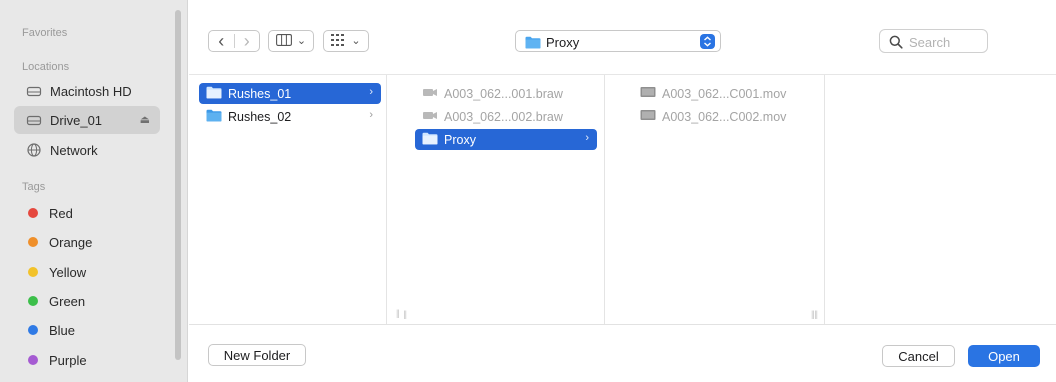 This screenshot has width=1056, height=382. What do you see at coordinates (178, 185) in the screenshot?
I see `sidebar-scrollbar` at bounding box center [178, 185].